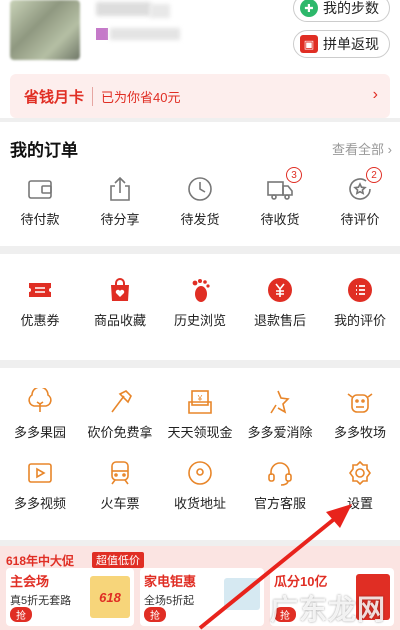  What do you see at coordinates (275, 567) in the screenshot?
I see `annotation-arrow-icon` at bounding box center [275, 567].